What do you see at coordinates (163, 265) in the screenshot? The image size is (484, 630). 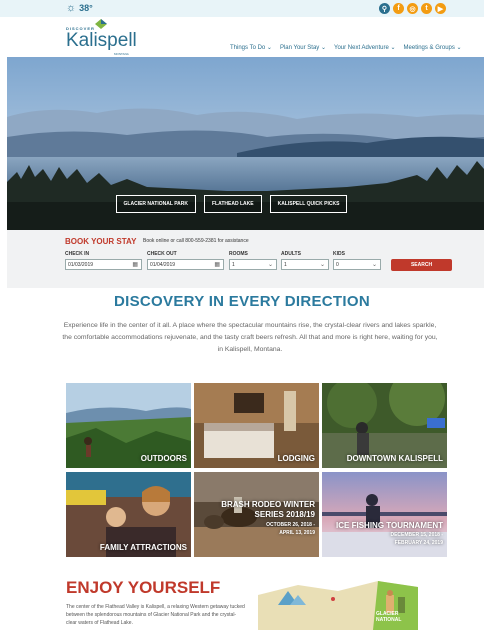 I see `checkout-value: 01/04/2019` at bounding box center [163, 265].